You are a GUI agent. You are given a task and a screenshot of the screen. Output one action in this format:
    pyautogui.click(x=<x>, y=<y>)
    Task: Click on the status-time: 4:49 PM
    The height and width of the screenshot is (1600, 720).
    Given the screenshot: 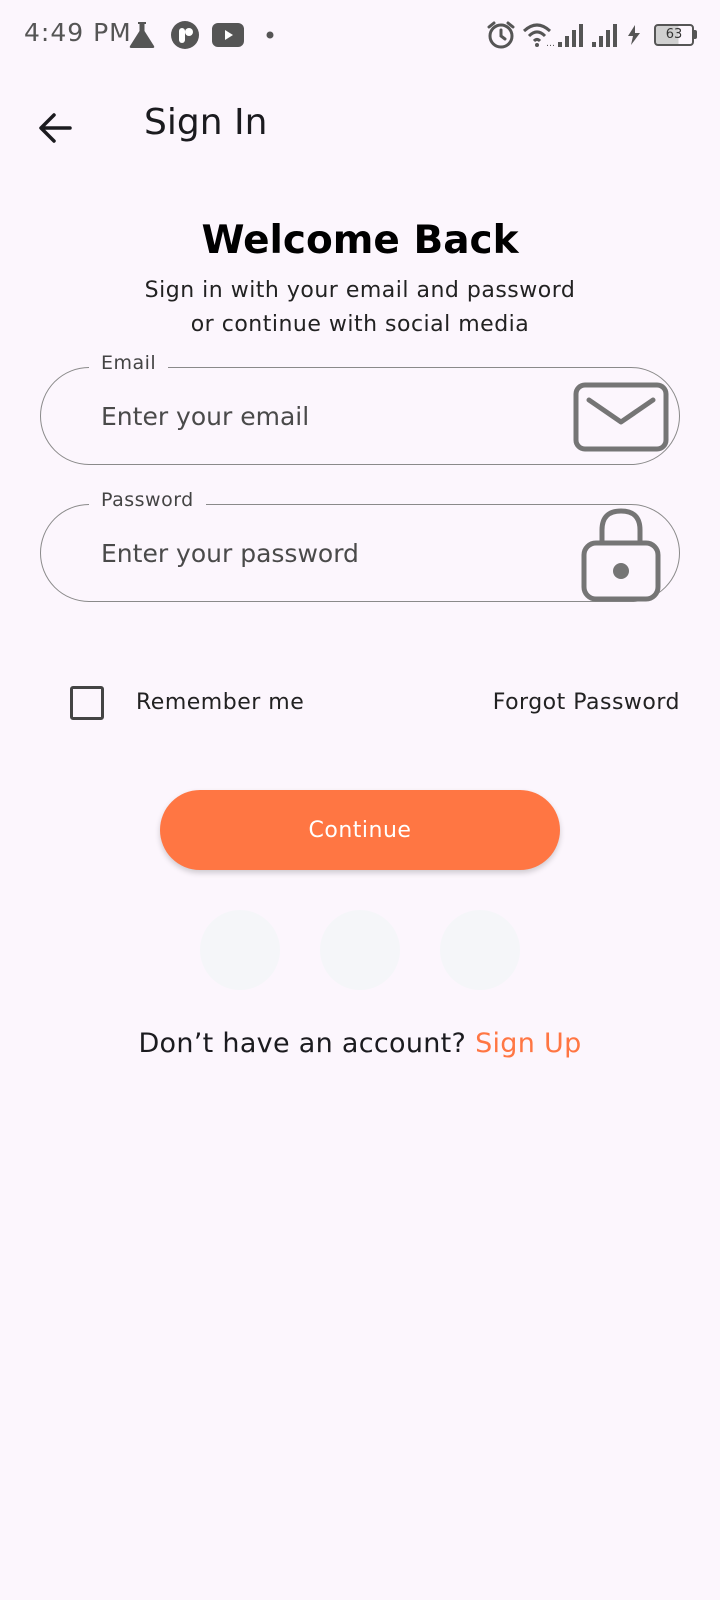 What is the action you would take?
    pyautogui.click(x=78, y=32)
    